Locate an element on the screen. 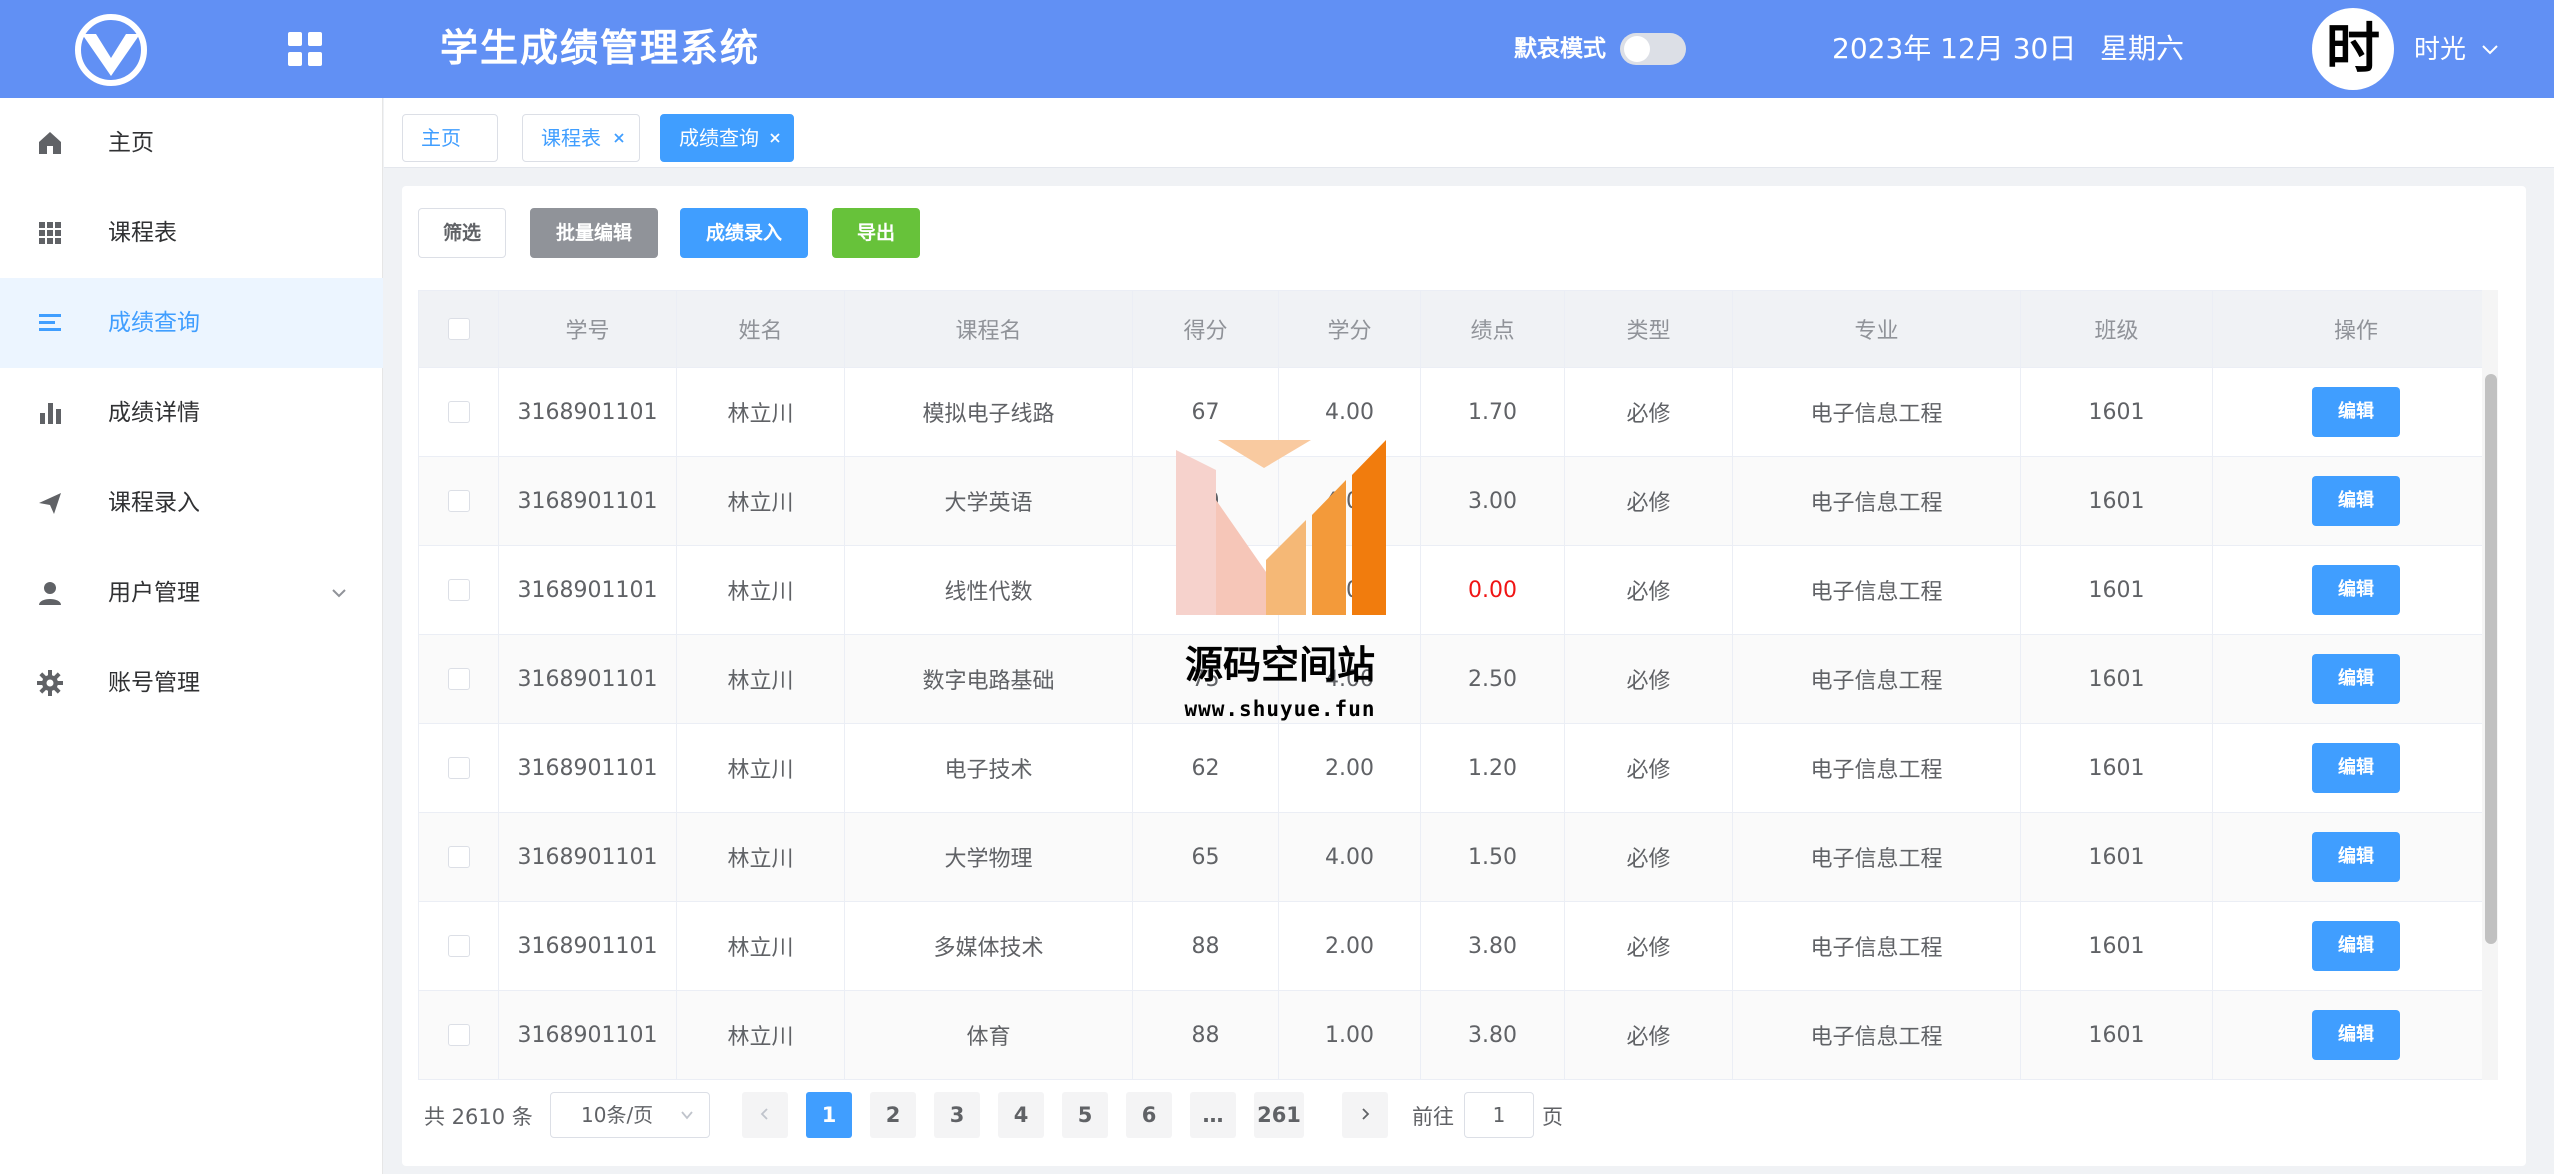  table-scrollbar is located at coordinates (2490, 685).